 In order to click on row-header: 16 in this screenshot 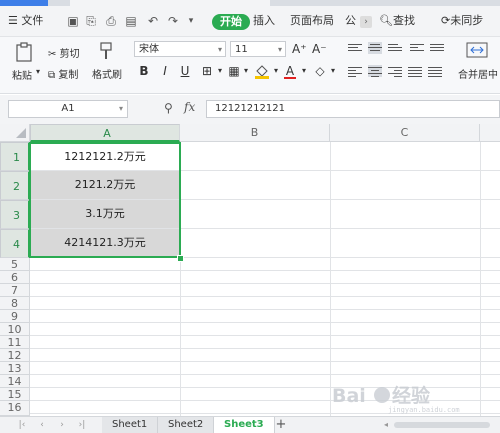, I will do `click(15, 408)`.